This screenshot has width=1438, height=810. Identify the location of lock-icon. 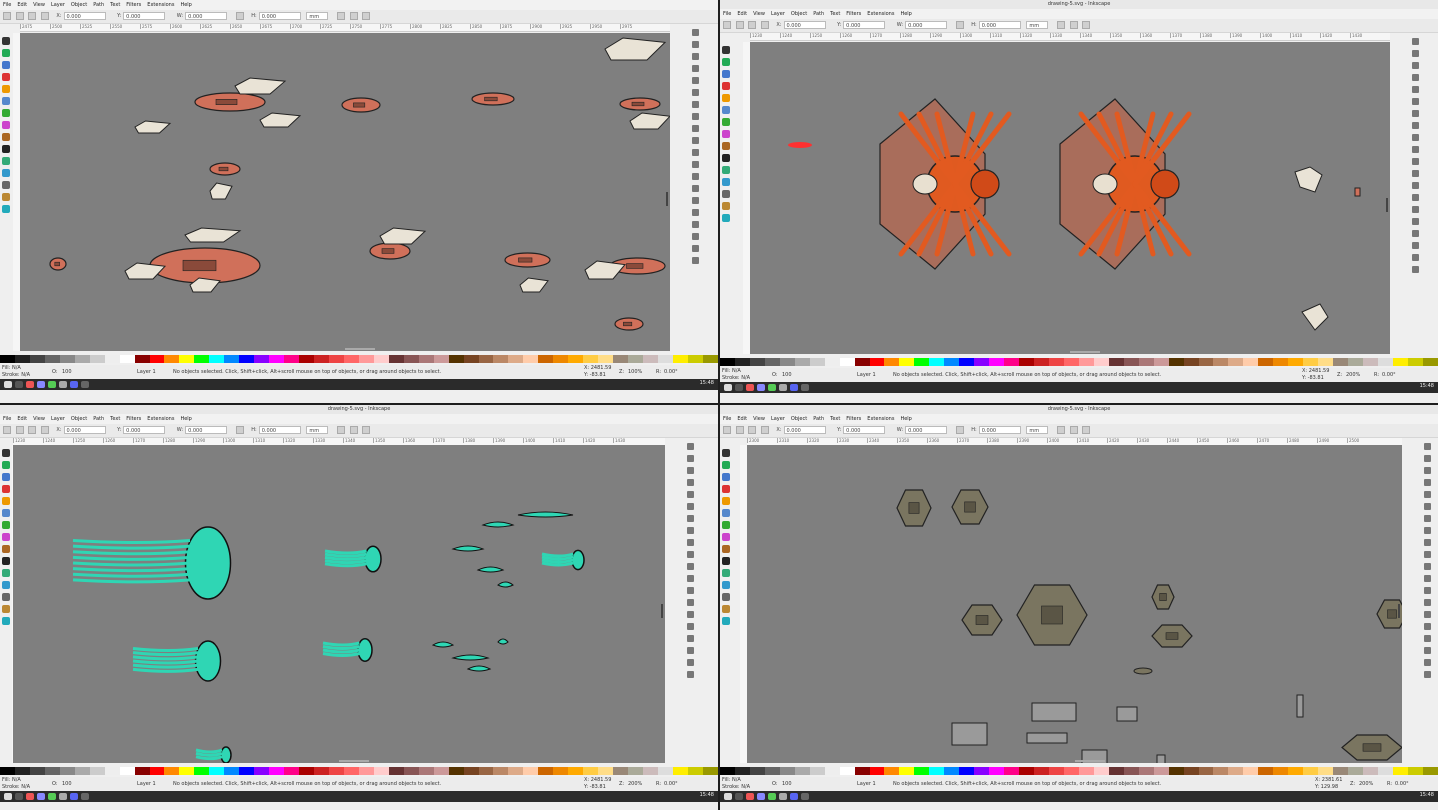
(239, 429).